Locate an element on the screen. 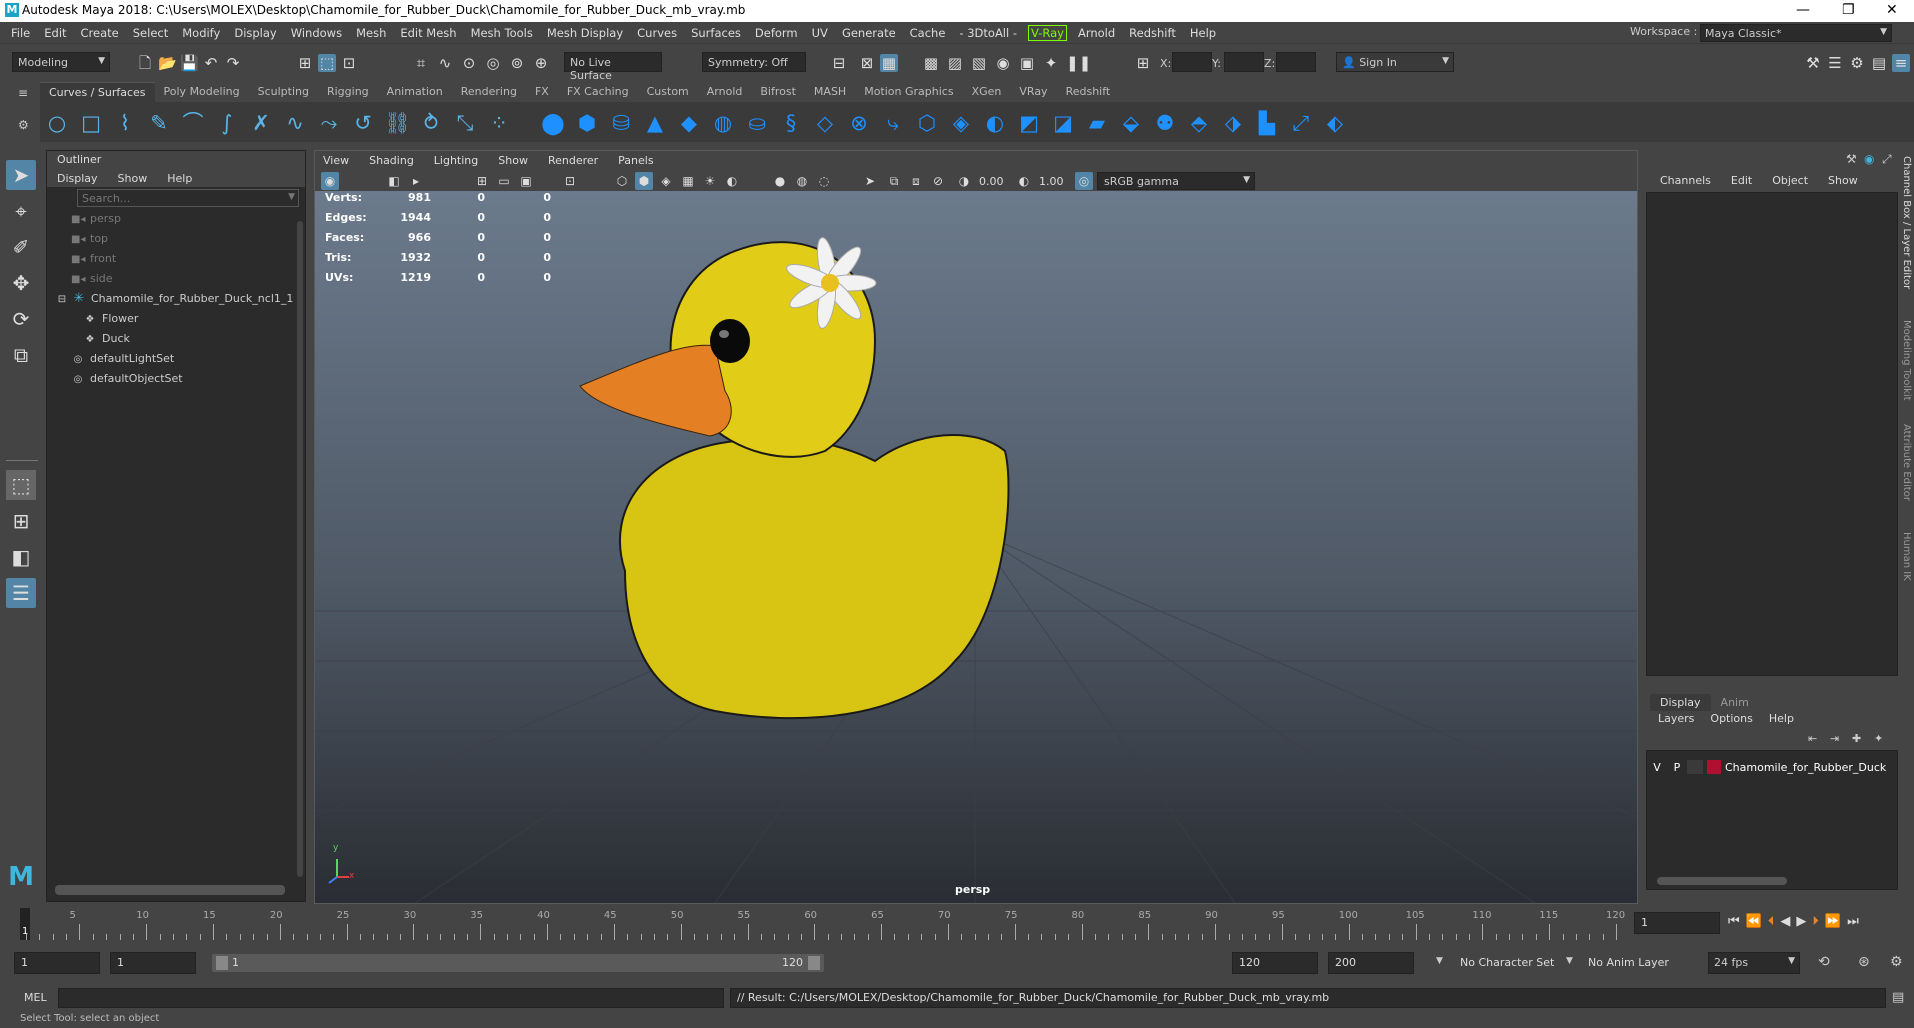 The width and height of the screenshot is (1914, 1028). nurbs-sphere-icon: ⬤ is located at coordinates (553, 123).